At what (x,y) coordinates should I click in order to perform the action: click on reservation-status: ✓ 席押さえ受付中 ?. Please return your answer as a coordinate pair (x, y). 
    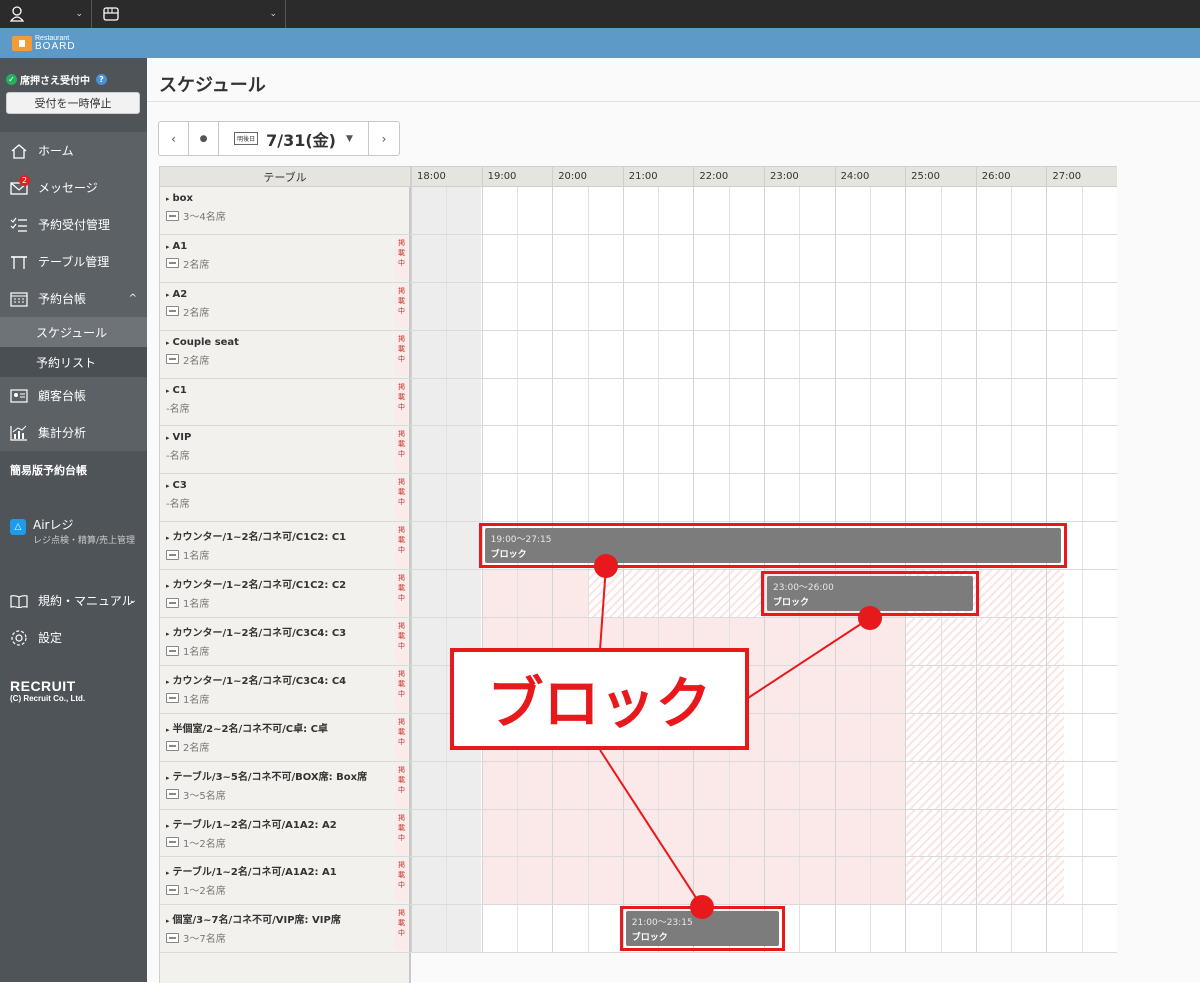
    Looking at the image, I should click on (73, 79).